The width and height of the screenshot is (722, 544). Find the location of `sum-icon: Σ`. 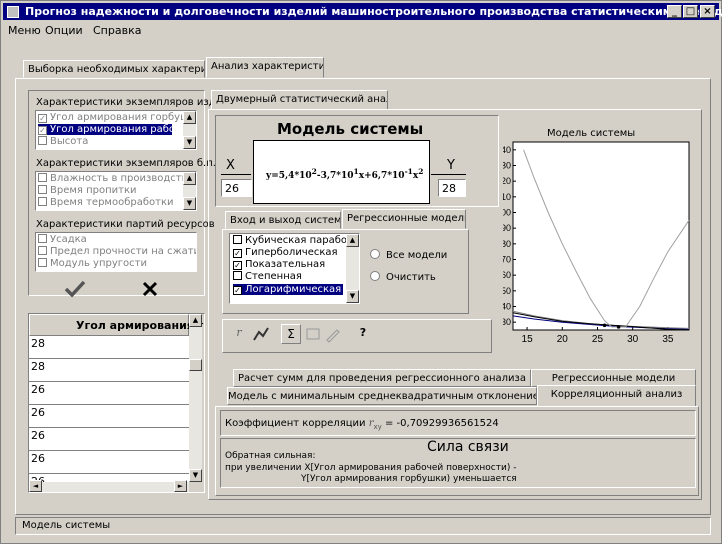

sum-icon: Σ is located at coordinates (291, 334).